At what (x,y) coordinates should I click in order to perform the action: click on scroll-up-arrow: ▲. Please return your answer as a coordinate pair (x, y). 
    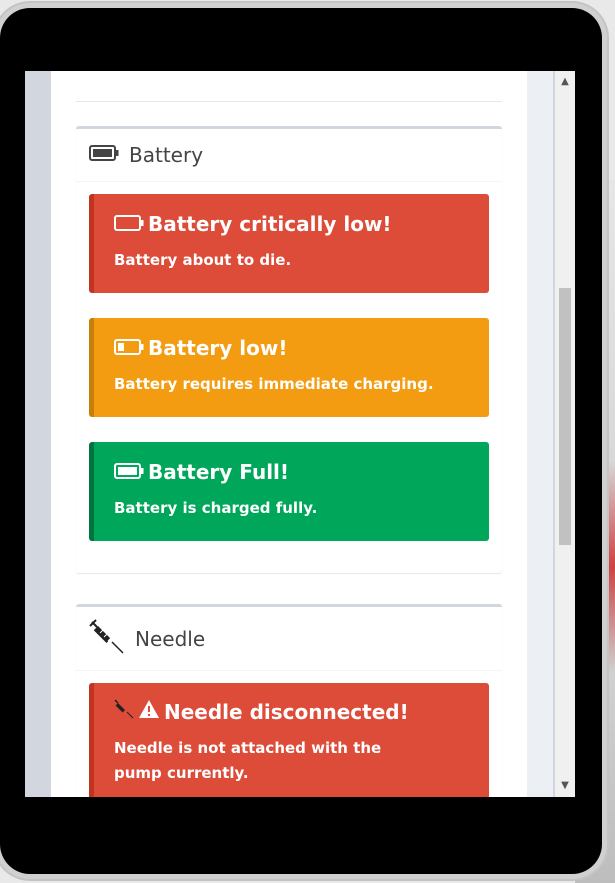
    Looking at the image, I should click on (565, 82).